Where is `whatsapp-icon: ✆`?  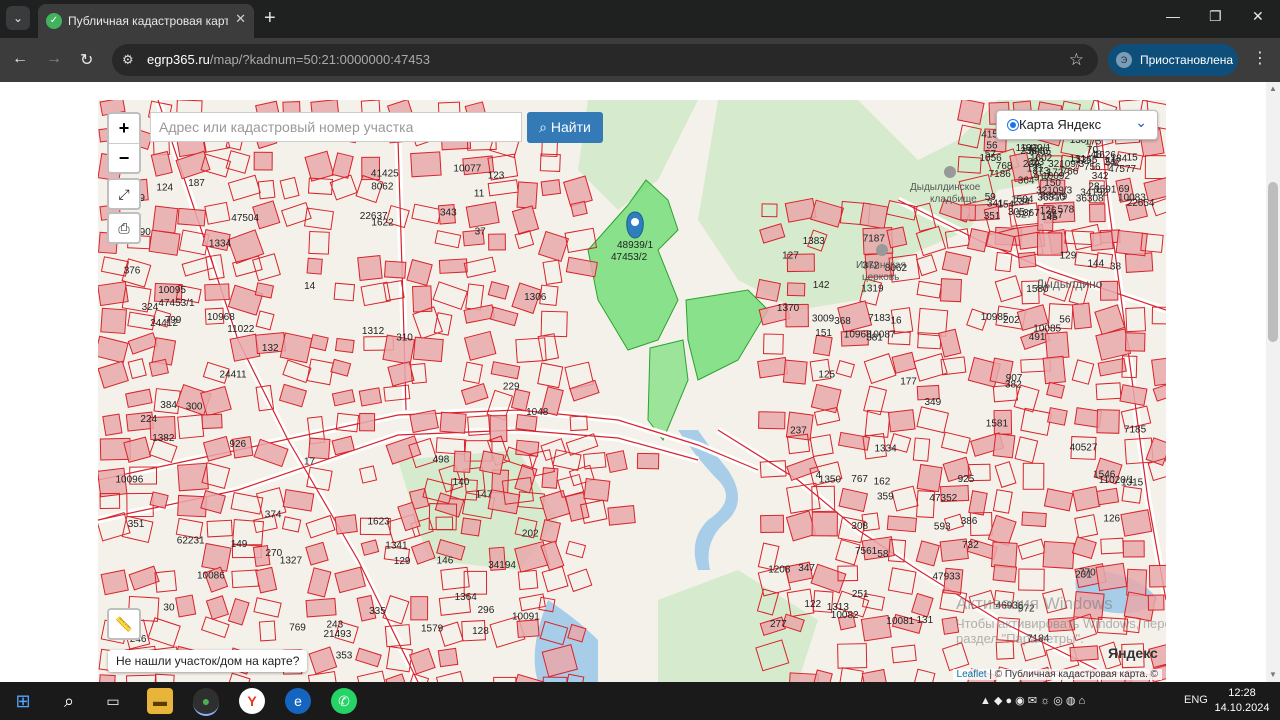 whatsapp-icon: ✆ is located at coordinates (344, 701).